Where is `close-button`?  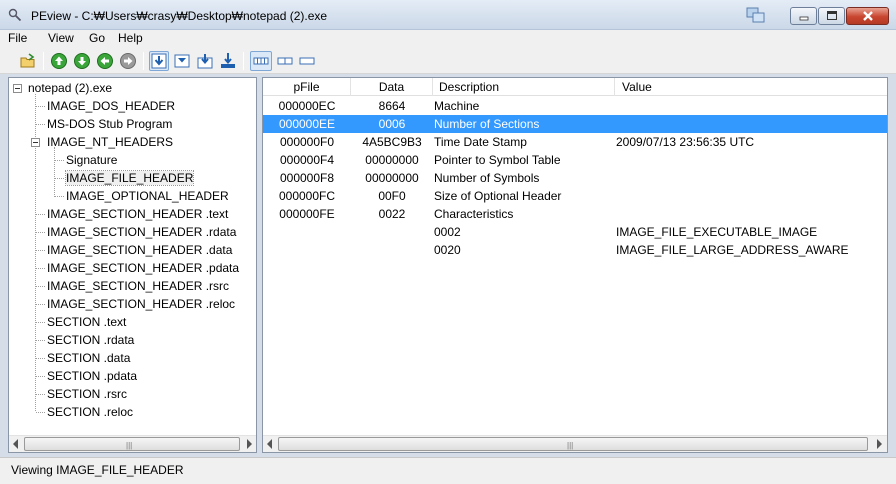 close-button is located at coordinates (867, 16).